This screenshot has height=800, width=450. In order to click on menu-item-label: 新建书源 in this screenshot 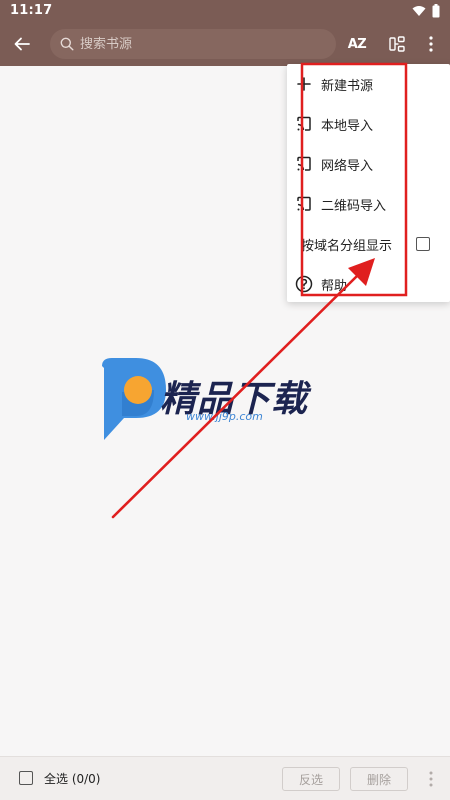, I will do `click(347, 86)`.